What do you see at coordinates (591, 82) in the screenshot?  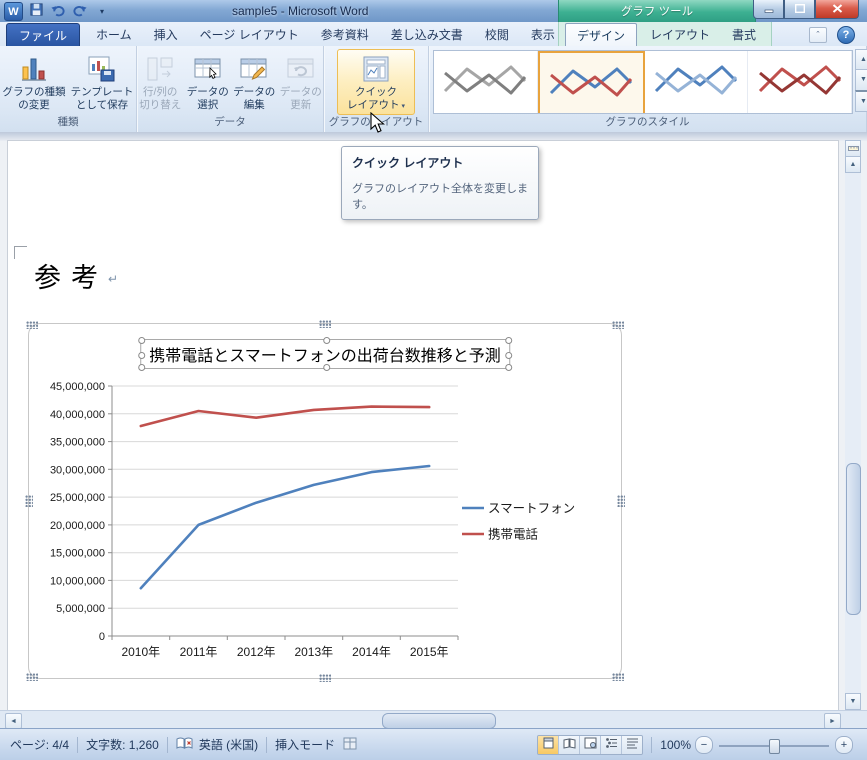 I see `chart-style-blue-red` at bounding box center [591, 82].